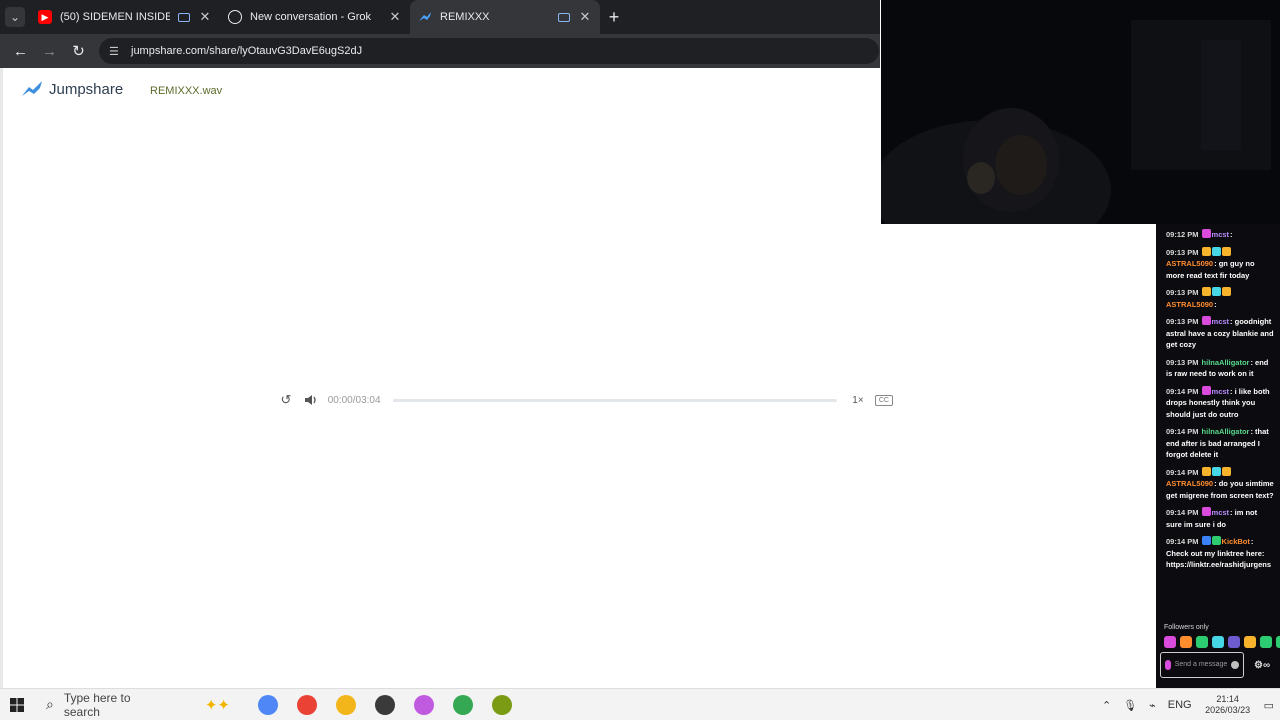  What do you see at coordinates (425, 17) in the screenshot?
I see `jumpshare-icon` at bounding box center [425, 17].